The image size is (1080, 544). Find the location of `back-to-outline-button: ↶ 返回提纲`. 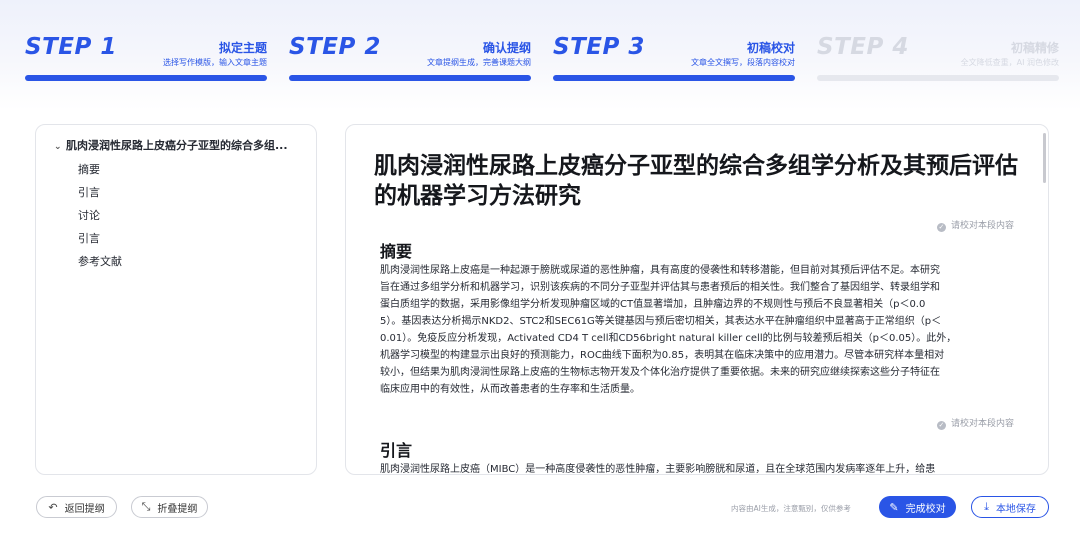

back-to-outline-button: ↶ 返回提纲 is located at coordinates (76, 507).